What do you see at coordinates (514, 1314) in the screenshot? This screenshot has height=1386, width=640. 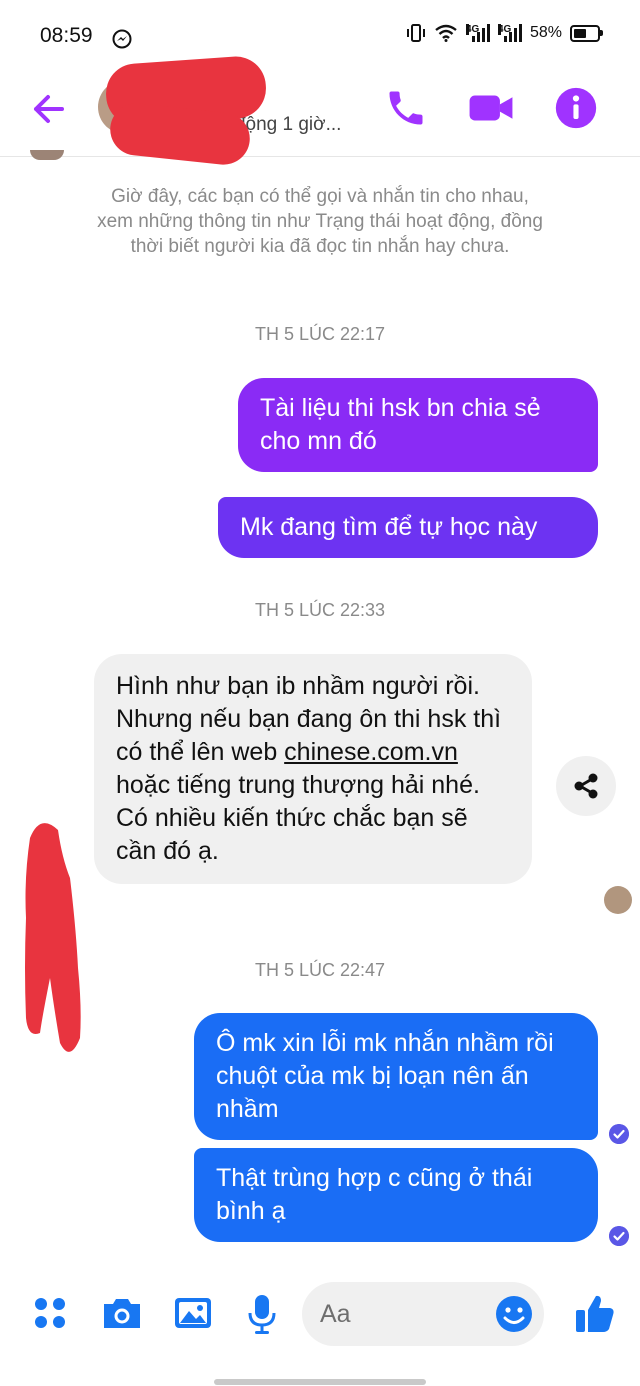 I see `emoji-icon` at bounding box center [514, 1314].